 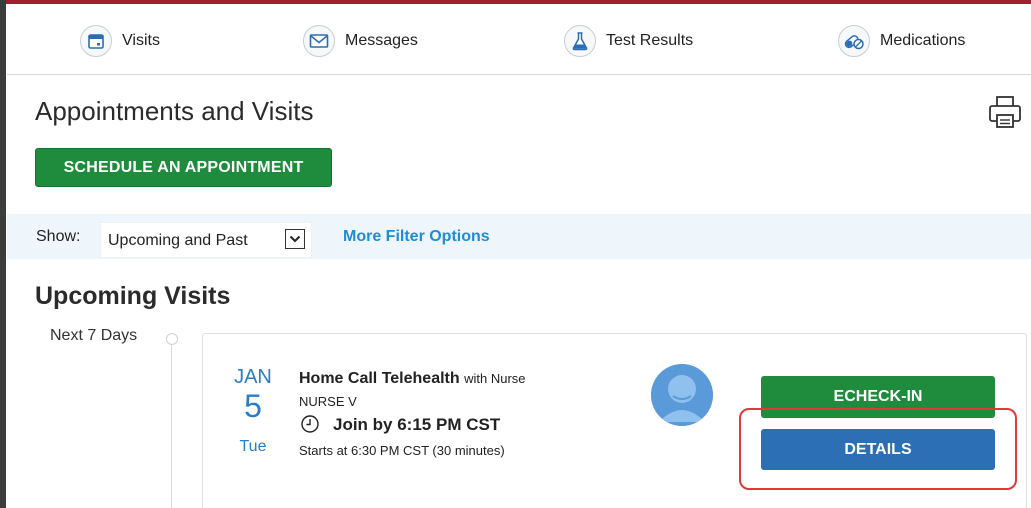 What do you see at coordinates (174, 111) in the screenshot?
I see `page-title: Appointments and Visits` at bounding box center [174, 111].